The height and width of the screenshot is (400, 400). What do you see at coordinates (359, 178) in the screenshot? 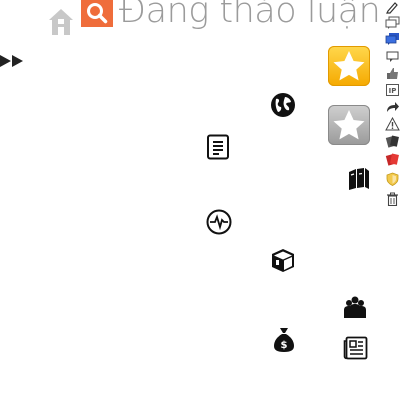
I see `books-icon` at bounding box center [359, 178].